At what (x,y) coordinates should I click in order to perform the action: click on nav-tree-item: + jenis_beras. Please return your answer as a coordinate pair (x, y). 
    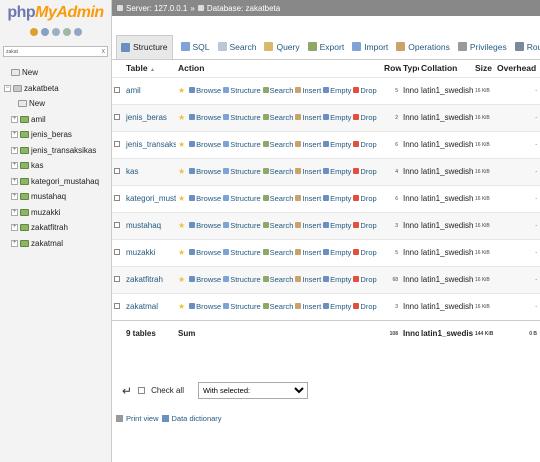
    Looking at the image, I should click on (55, 135).